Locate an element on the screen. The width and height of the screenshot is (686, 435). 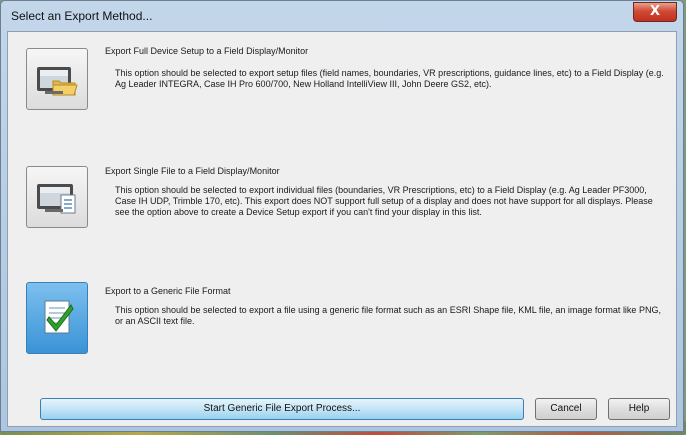
help-button: Help is located at coordinates (639, 409).